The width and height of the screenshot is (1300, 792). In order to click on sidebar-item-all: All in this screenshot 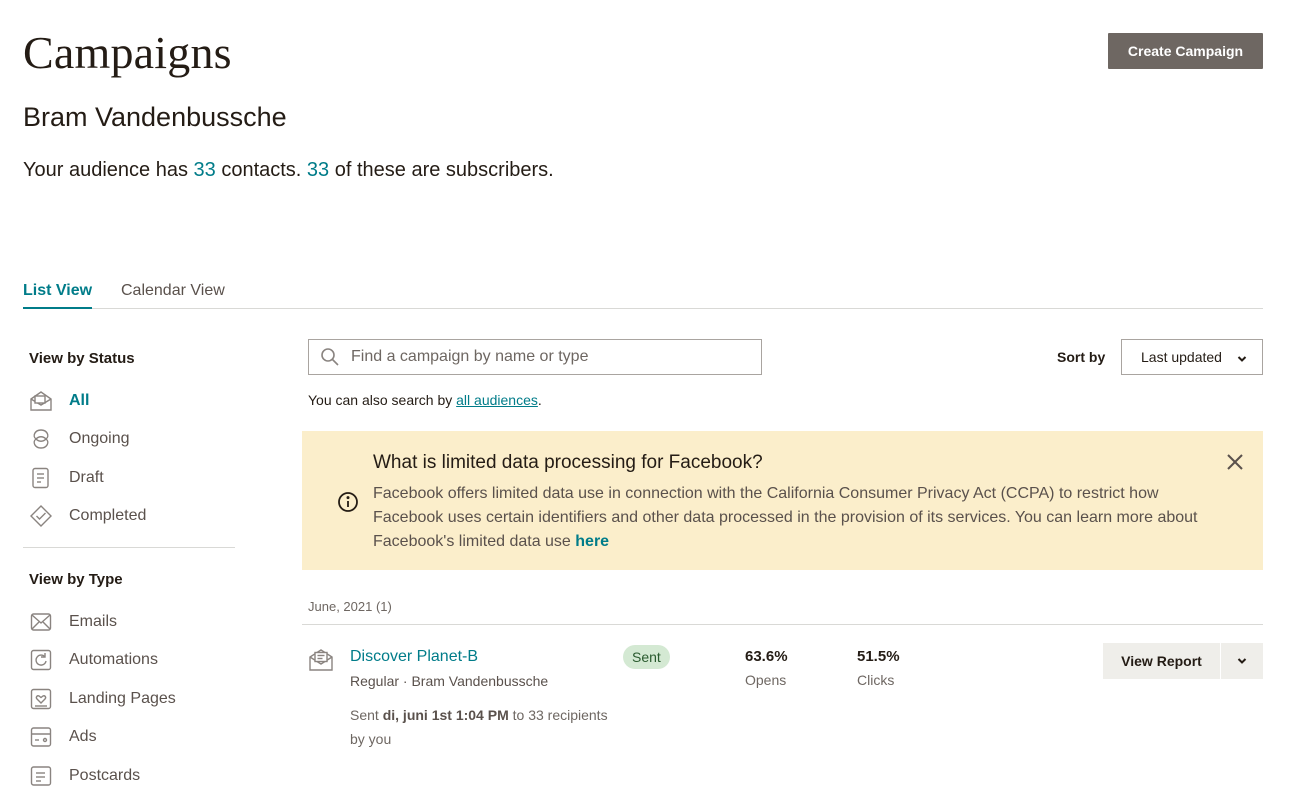, I will do `click(59, 401)`.